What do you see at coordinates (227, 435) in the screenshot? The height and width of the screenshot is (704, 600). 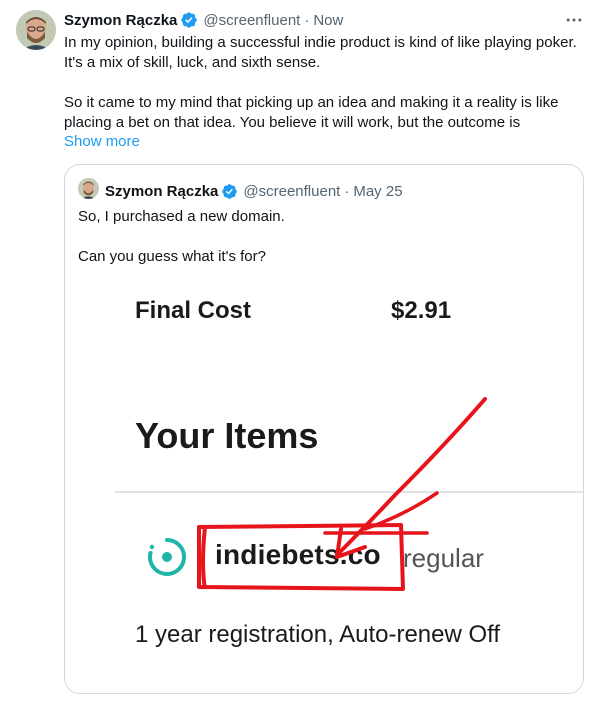 I see `items-heading: Your Items` at bounding box center [227, 435].